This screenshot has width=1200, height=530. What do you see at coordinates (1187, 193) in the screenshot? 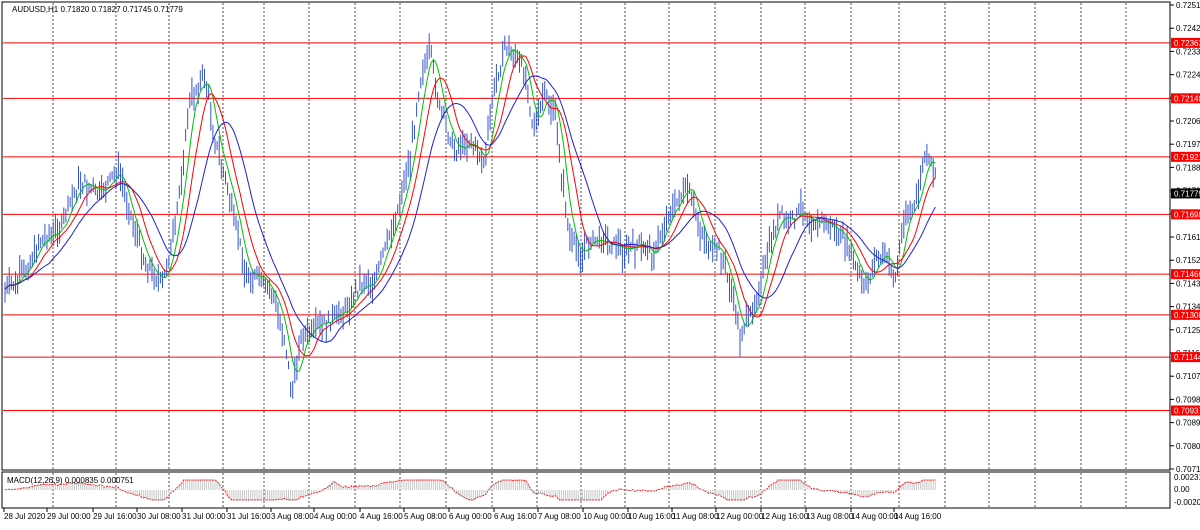
I see `current-price-label: 0.71779` at bounding box center [1187, 193].